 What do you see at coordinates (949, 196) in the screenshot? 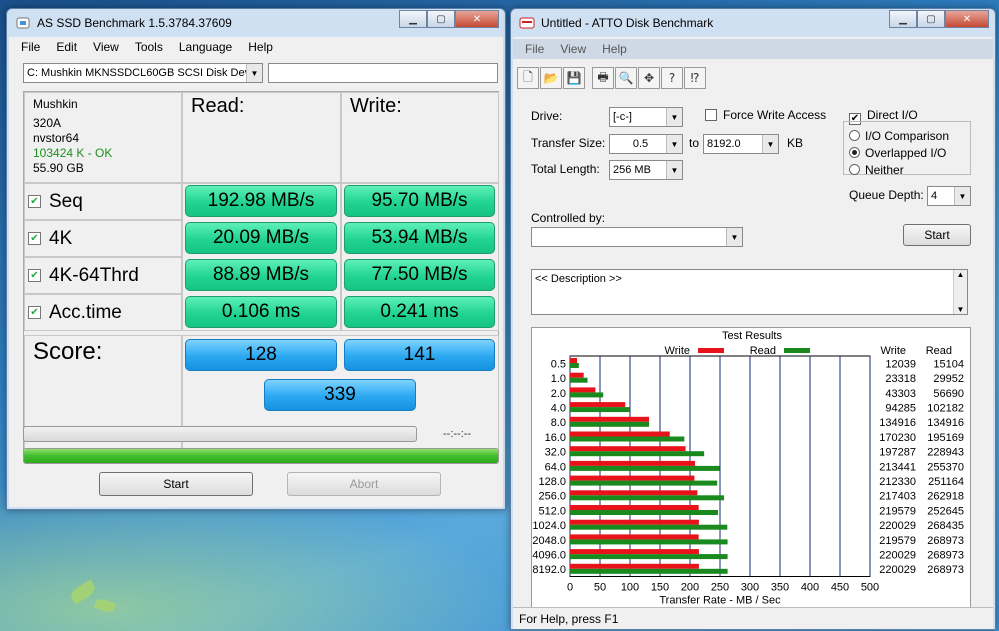
I see `queue-depth-select: 4 ▼` at bounding box center [949, 196].